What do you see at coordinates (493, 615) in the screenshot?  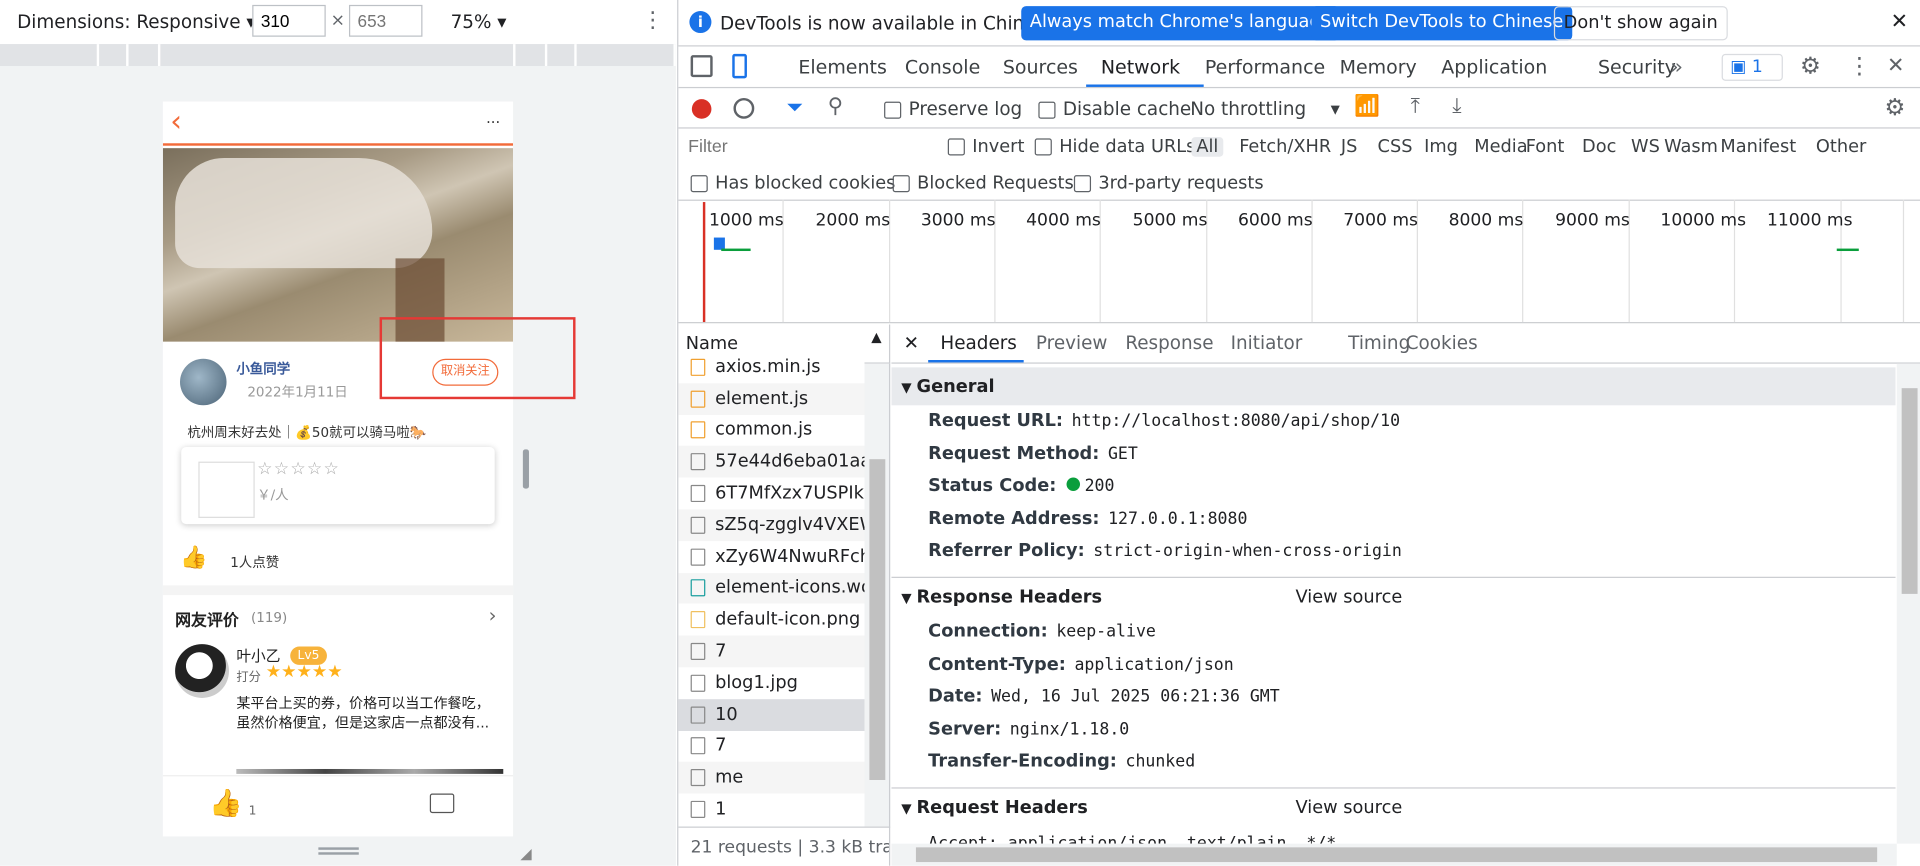 I see `chevron-right-icon: ›` at bounding box center [493, 615].